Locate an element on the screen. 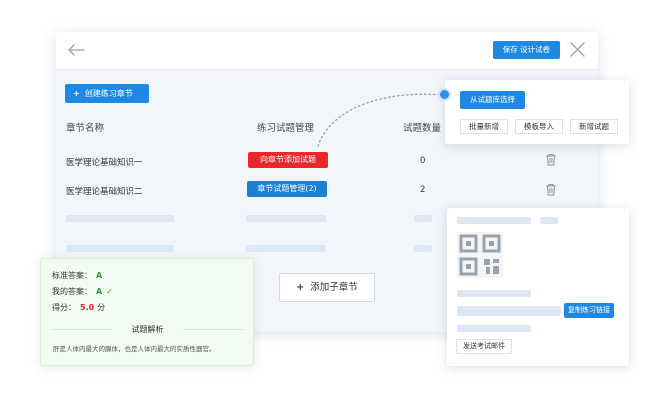 This screenshot has width=664, height=397. standard-answer-value: A is located at coordinates (99, 275).